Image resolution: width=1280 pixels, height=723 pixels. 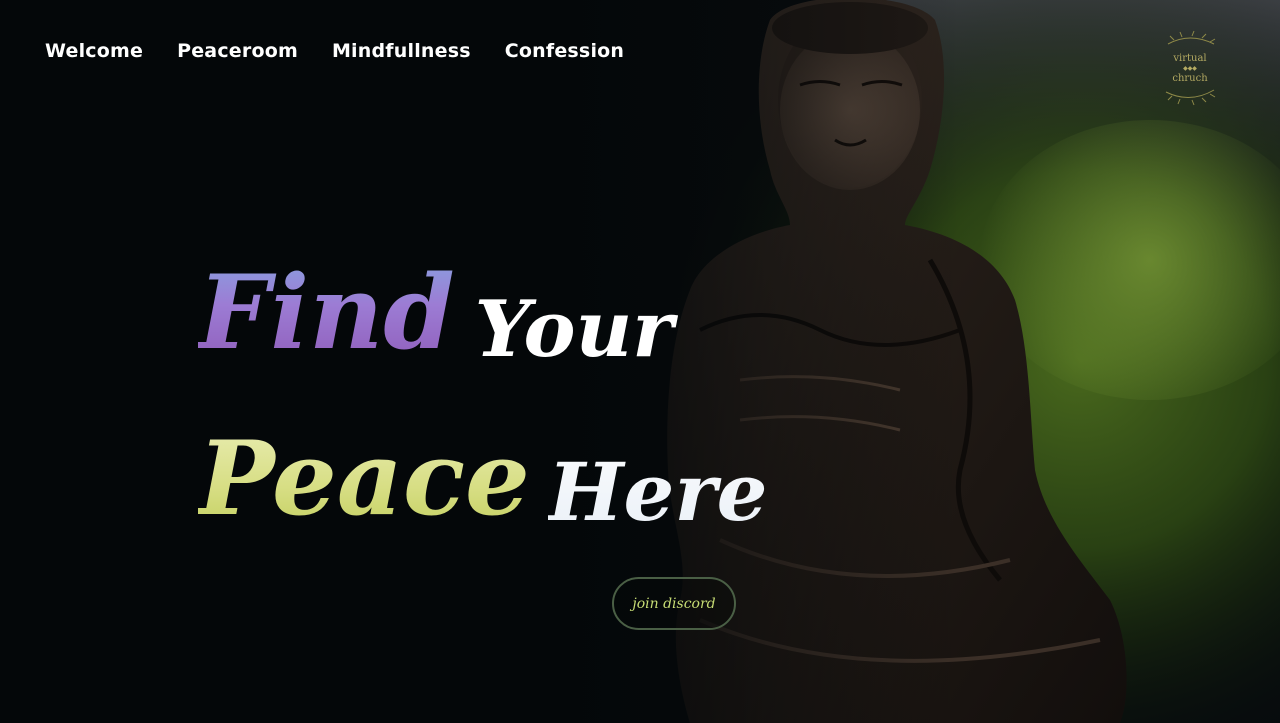 I want to click on logo-dots: ◆◆◆, so click(x=1190, y=68).